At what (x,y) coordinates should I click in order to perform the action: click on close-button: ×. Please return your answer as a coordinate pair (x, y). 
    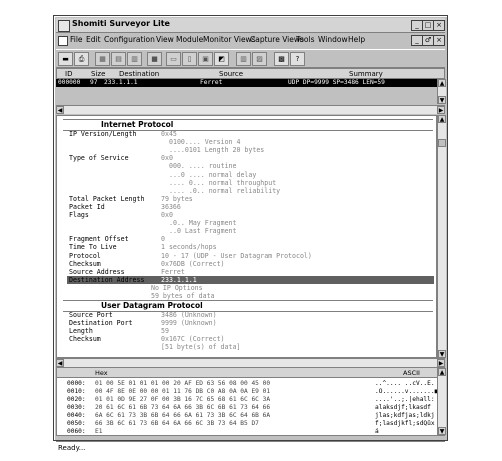
    Looking at the image, I should click on (439, 25).